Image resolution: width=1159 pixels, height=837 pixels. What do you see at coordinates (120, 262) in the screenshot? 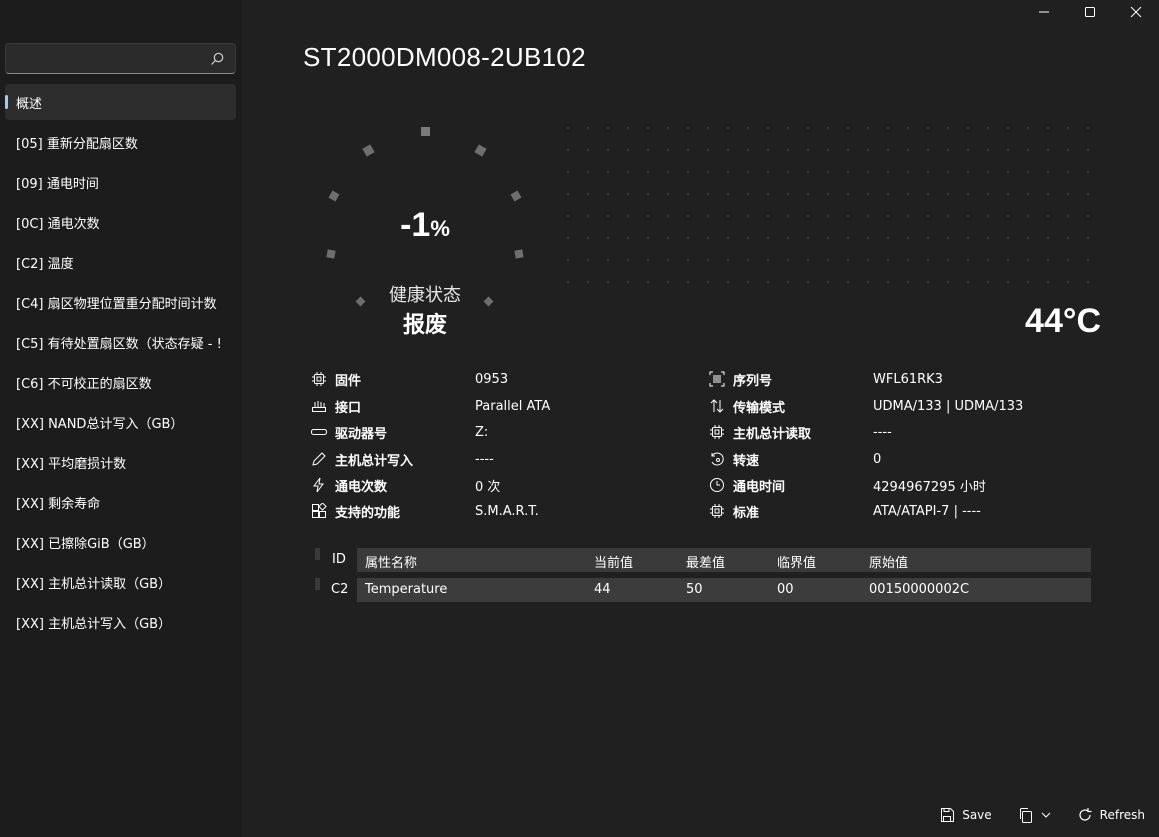
I see `sidebar-item-c2: [C2] 温度` at bounding box center [120, 262].